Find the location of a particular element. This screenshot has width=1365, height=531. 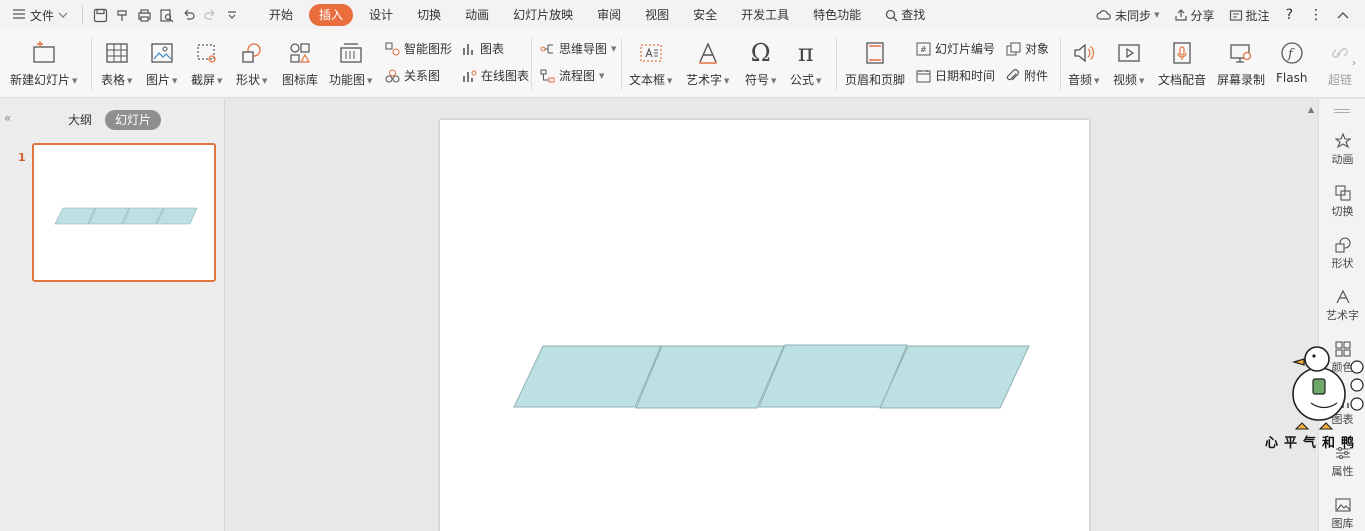

panel-gallery-button: 图库 is located at coordinates (1342, 514).